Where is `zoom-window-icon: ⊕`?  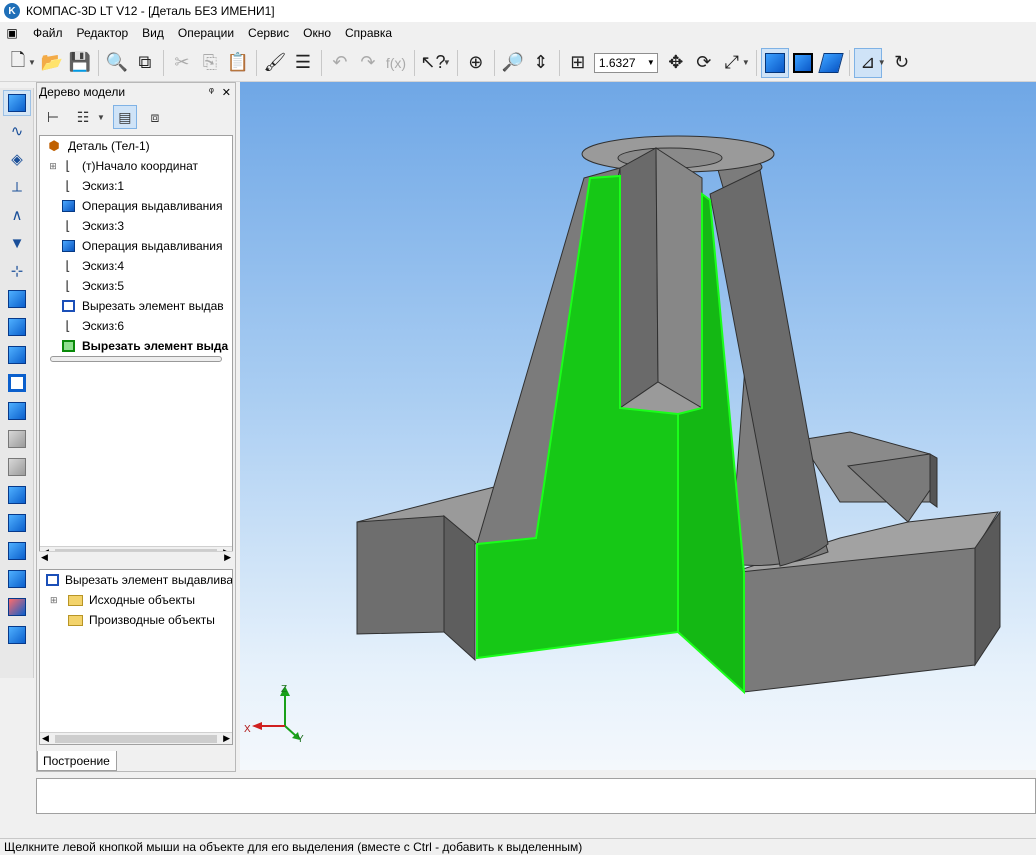
zoom-window-icon: ⊕ is located at coordinates (476, 63).